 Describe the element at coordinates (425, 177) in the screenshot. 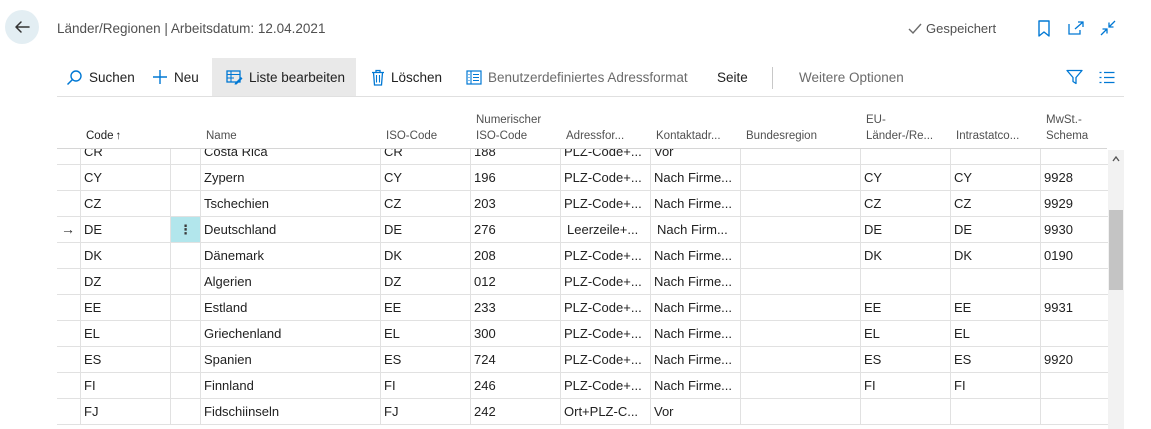

I see `iso-code-cell: CY` at that location.